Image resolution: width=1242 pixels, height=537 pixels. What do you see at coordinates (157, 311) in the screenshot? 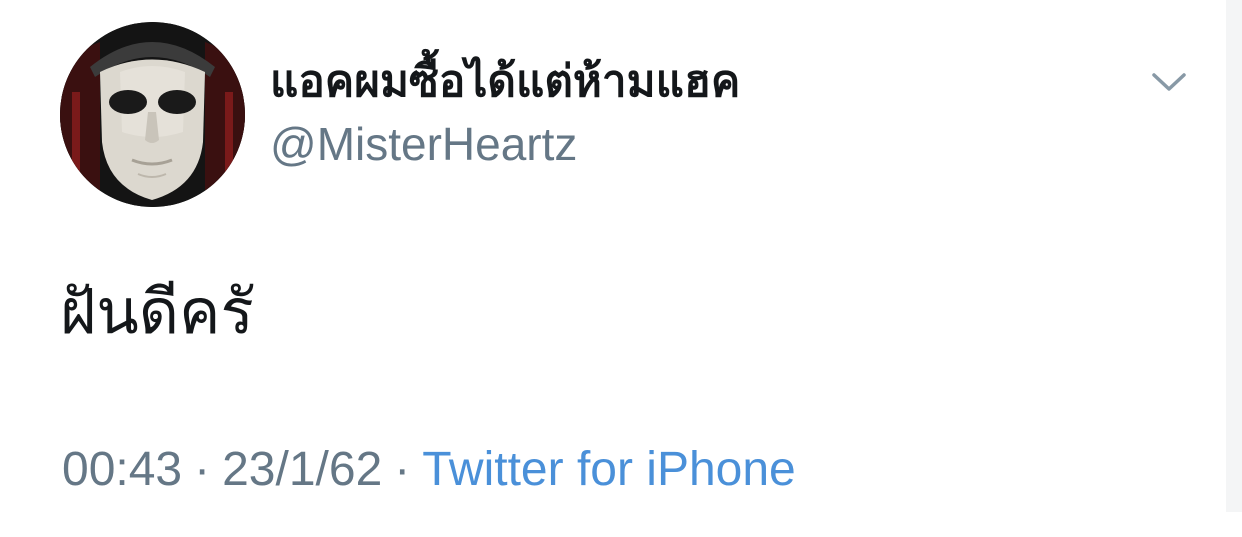
I see `tweet-text: ฝันดีครั` at bounding box center [157, 311].